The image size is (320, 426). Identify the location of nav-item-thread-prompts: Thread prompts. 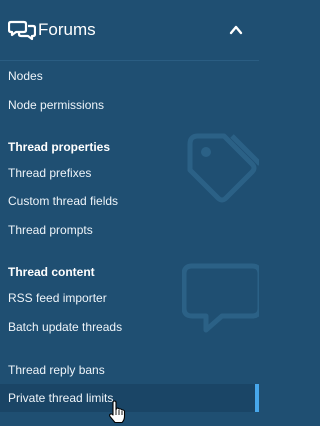
(50, 230).